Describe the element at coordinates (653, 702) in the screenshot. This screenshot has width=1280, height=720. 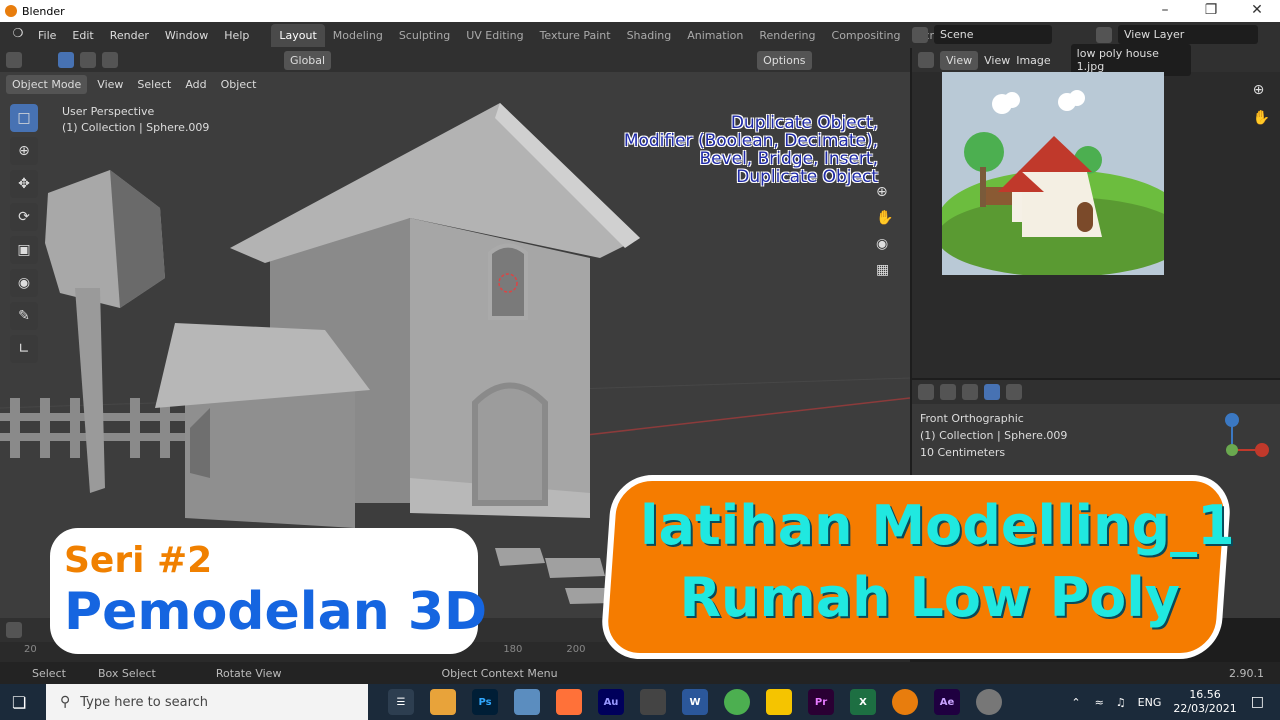
I see `obs-icon` at that location.